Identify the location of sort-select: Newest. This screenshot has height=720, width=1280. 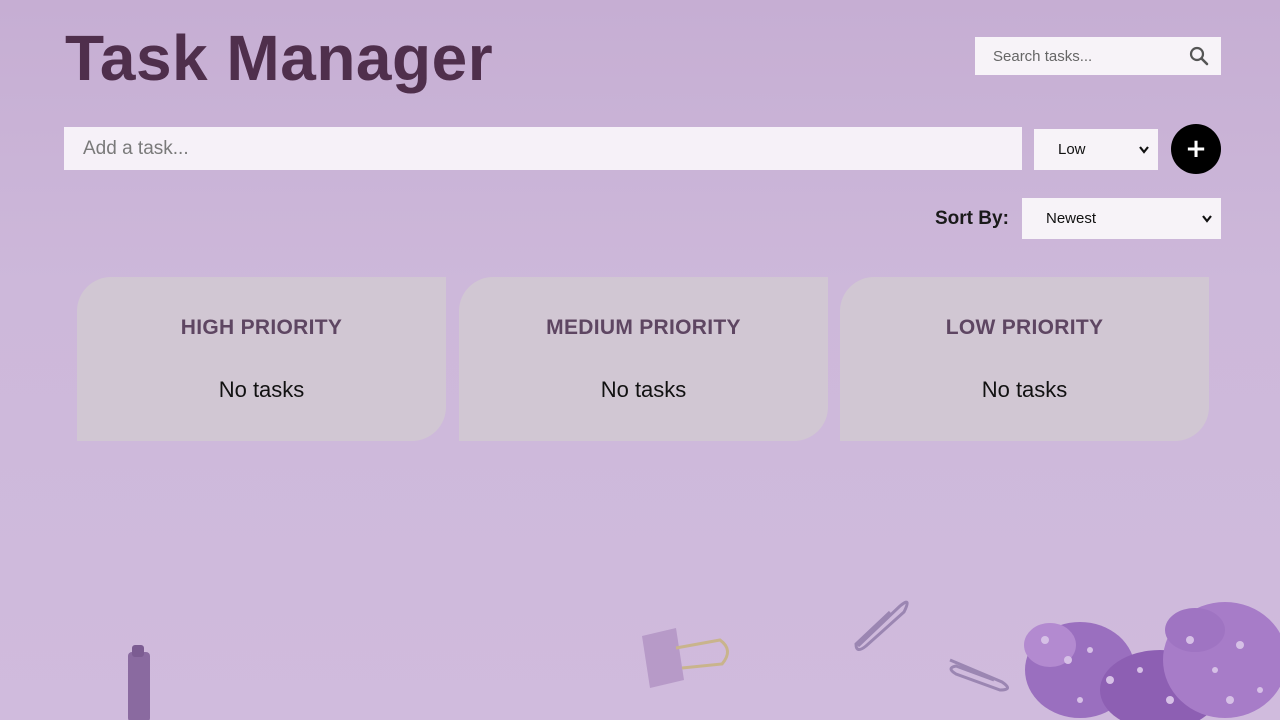
(1121, 218).